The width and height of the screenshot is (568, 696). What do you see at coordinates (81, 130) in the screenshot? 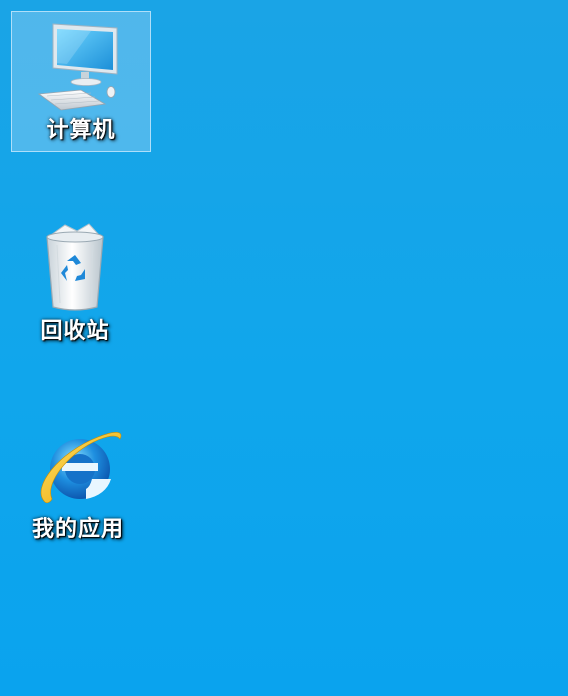
I see `desktop-icon-label: 计算机` at bounding box center [81, 130].